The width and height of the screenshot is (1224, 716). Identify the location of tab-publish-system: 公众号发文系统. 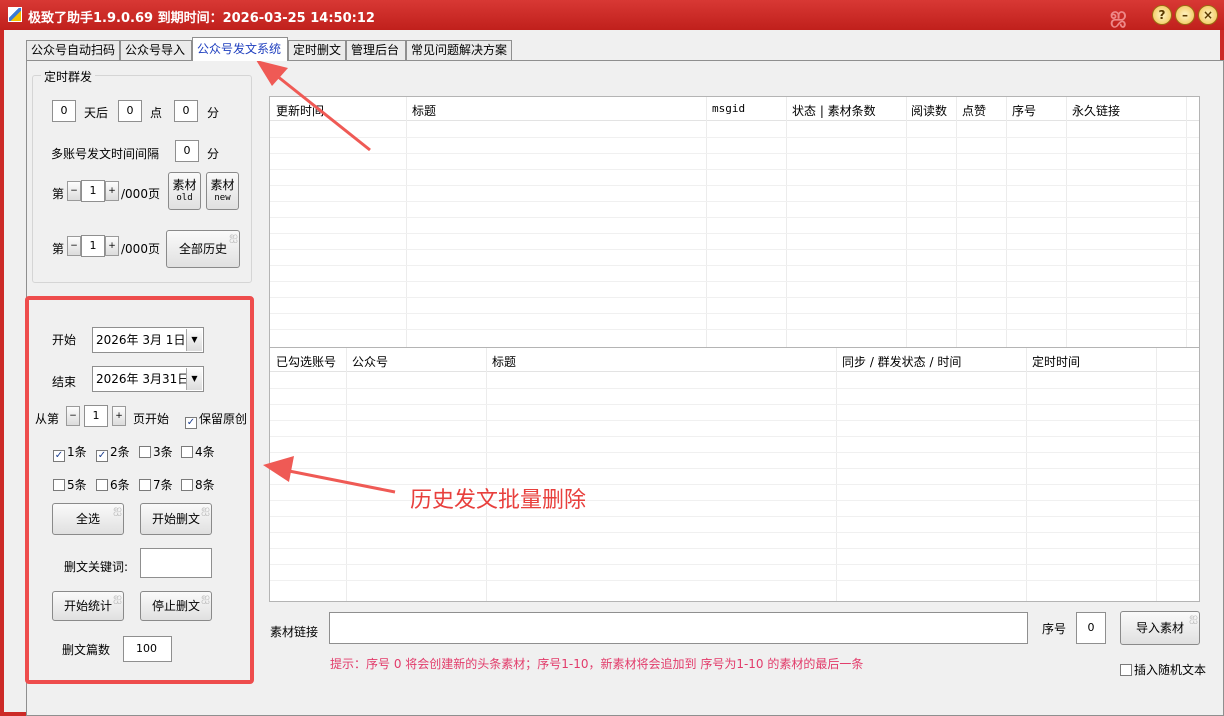
(240, 49).